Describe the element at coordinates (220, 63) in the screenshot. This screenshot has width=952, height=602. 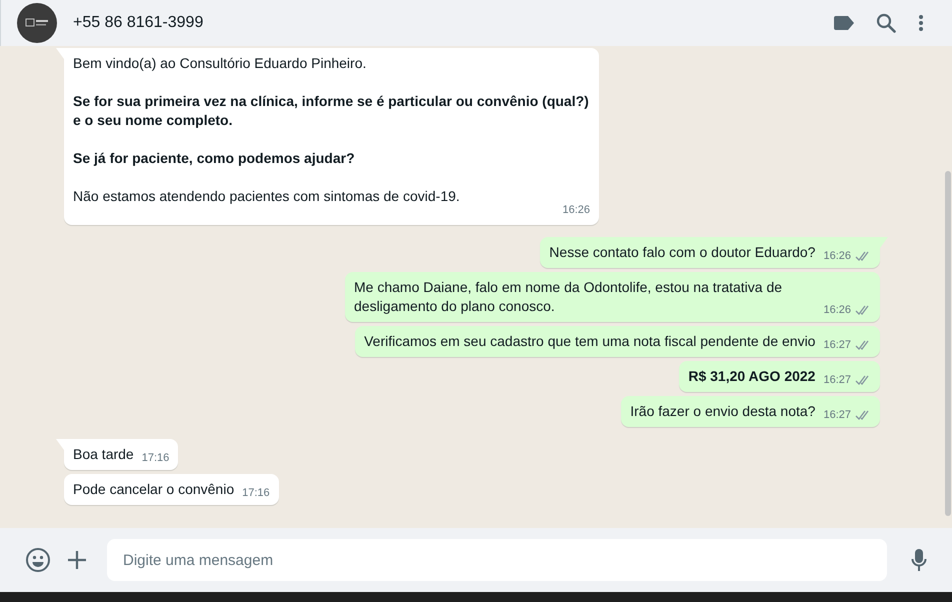
I see `message-text: Bem vindo(a) ao Consultório Eduardo Pinheiro.` at that location.